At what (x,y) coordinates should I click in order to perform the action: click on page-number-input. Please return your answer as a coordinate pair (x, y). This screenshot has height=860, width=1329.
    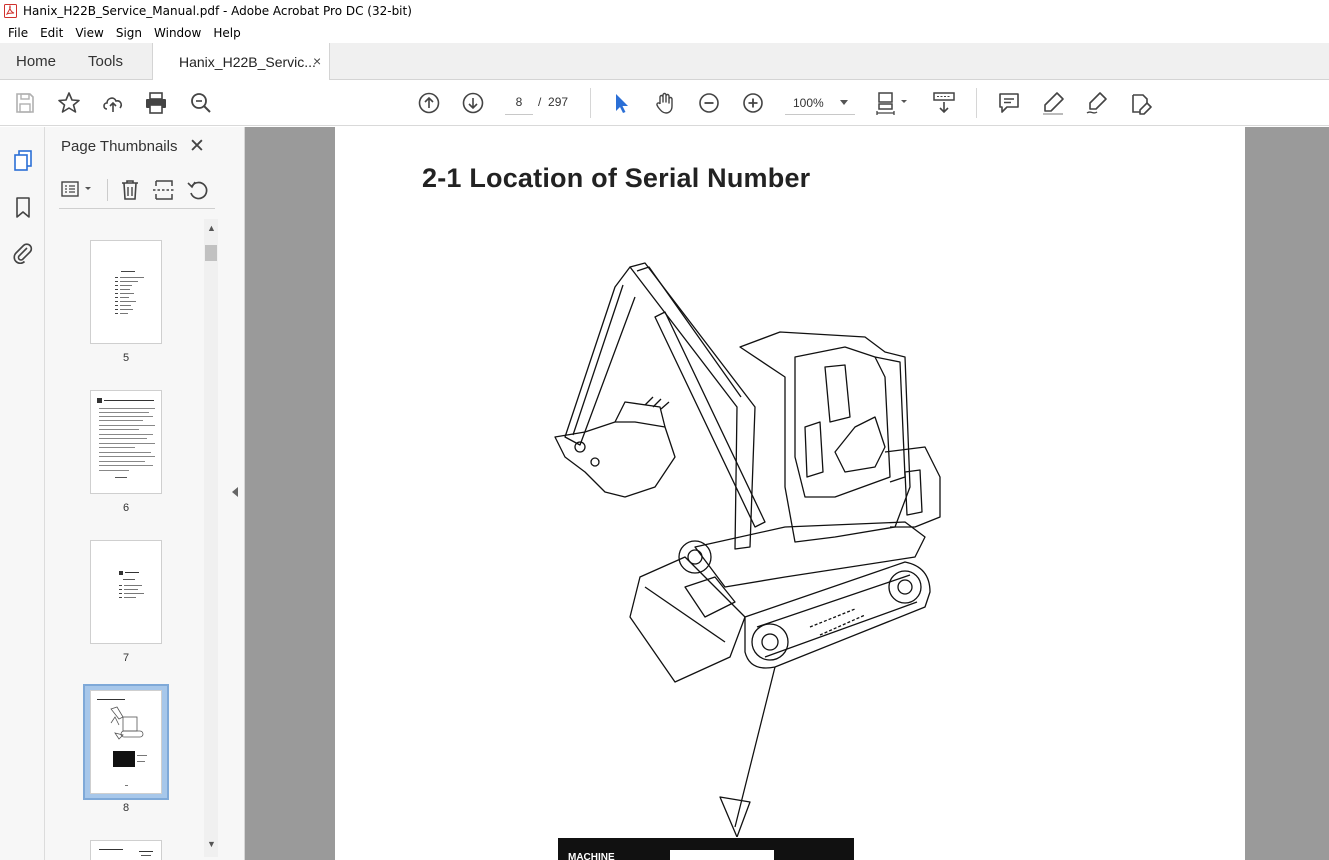
    Looking at the image, I should click on (519, 102).